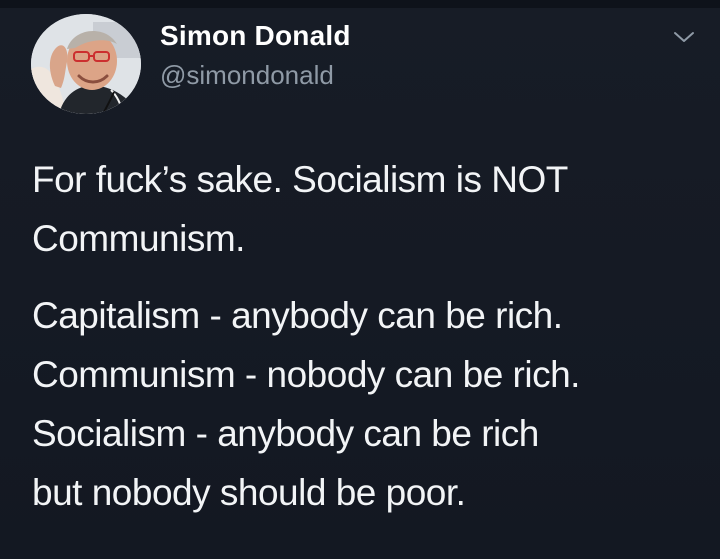  Describe the element at coordinates (360, 4) in the screenshot. I see `top-edge-strip` at that location.